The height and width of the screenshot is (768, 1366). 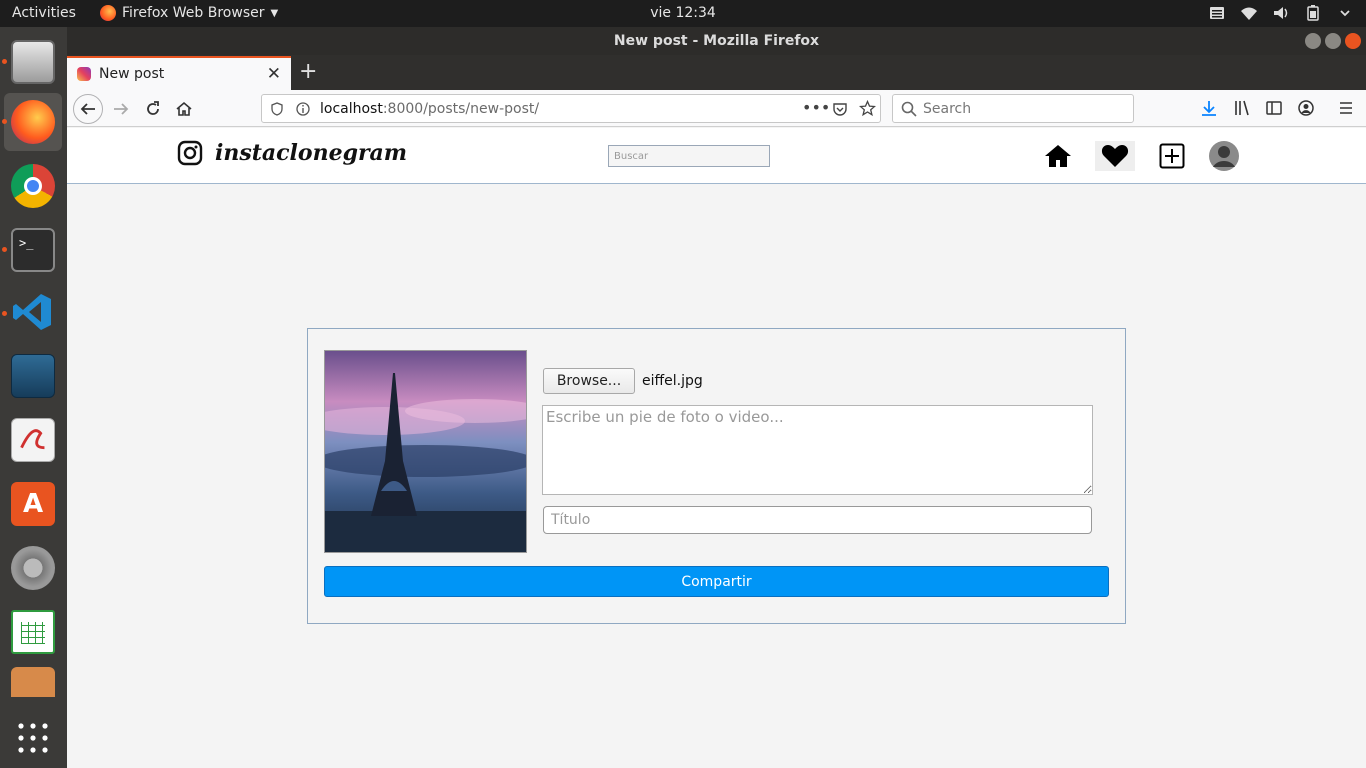 I want to click on likes-nav-button, so click(x=1115, y=156).